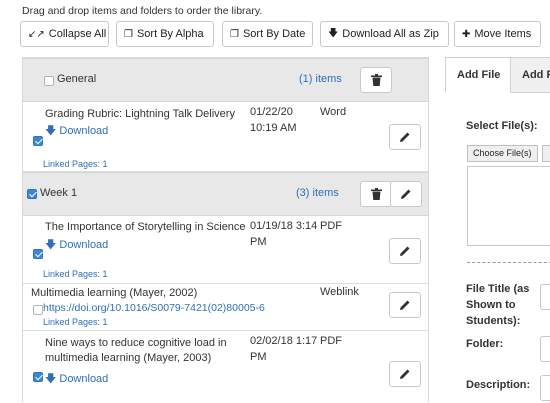 The image size is (550, 403). I want to click on file-type: Weblink, so click(339, 292).